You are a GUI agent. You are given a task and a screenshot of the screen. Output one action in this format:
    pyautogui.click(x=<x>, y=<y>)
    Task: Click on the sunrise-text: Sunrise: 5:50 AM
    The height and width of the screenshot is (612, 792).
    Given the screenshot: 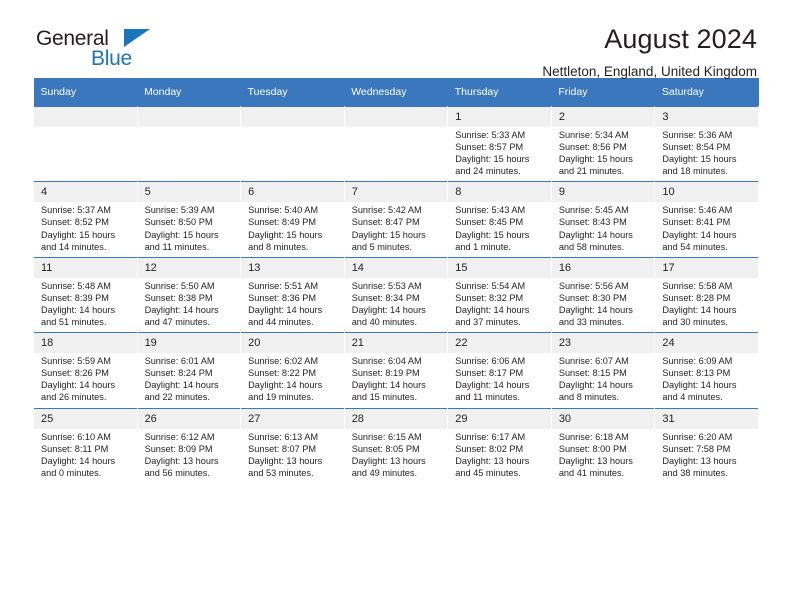 What is the action you would take?
    pyautogui.click(x=179, y=285)
    